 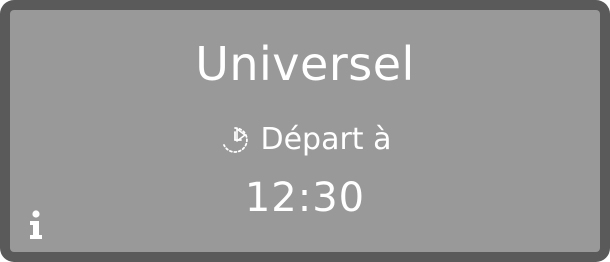 I want to click on delay-start-row: Départ à, so click(x=305, y=140).